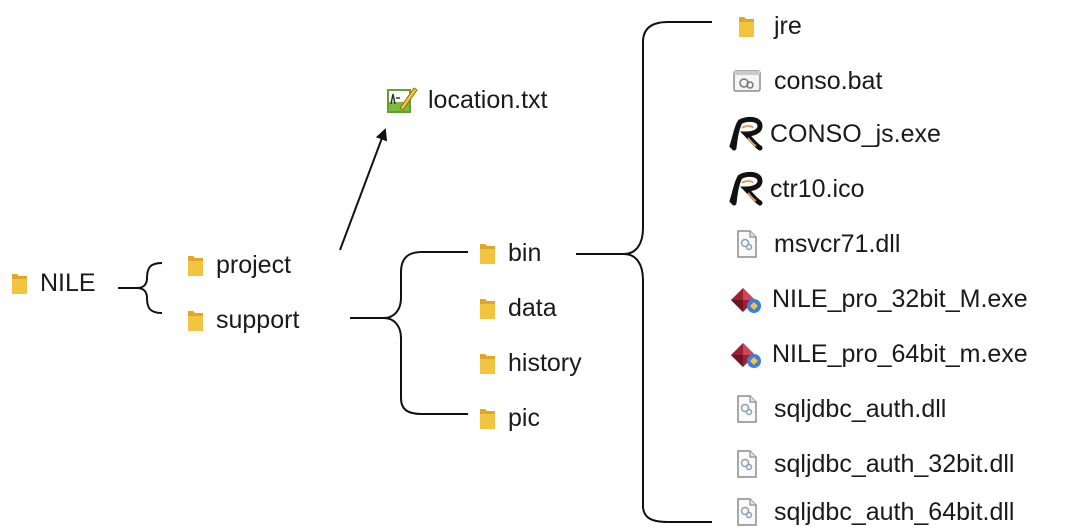 This screenshot has width=1071, height=532. I want to click on tree-node-conso-bat: conso.bat, so click(806, 81).